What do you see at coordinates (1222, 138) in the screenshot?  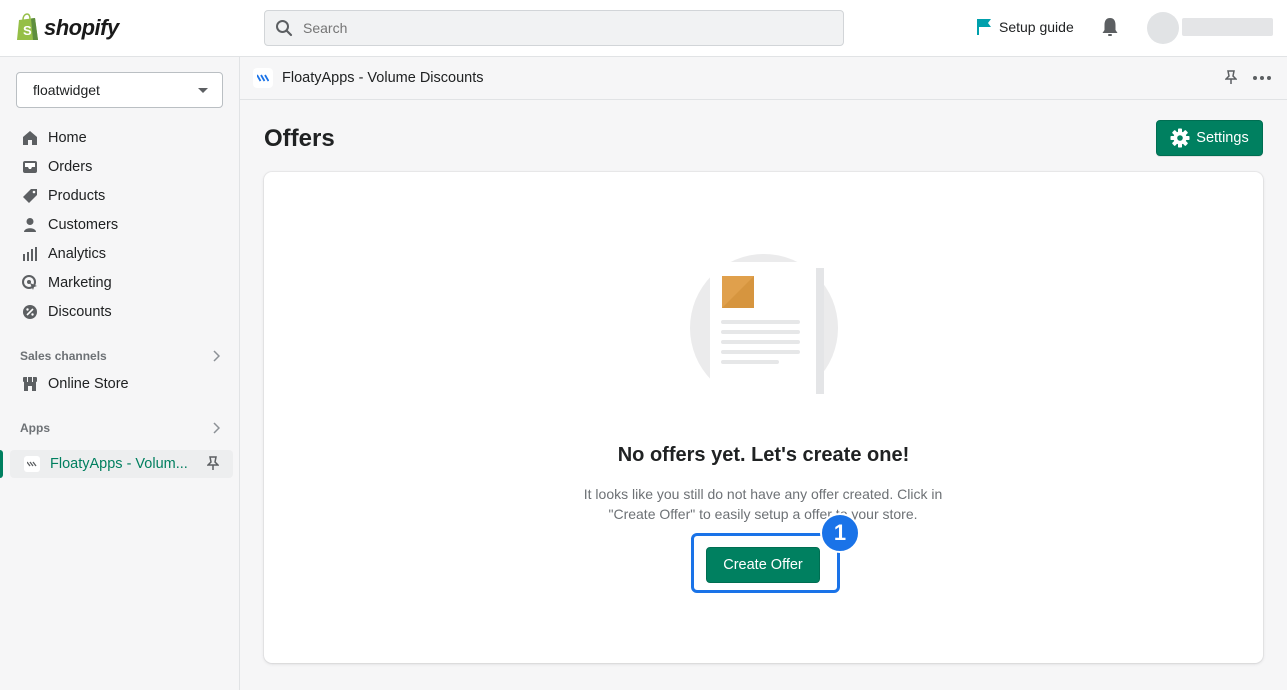 I see `settings-label: Settings` at bounding box center [1222, 138].